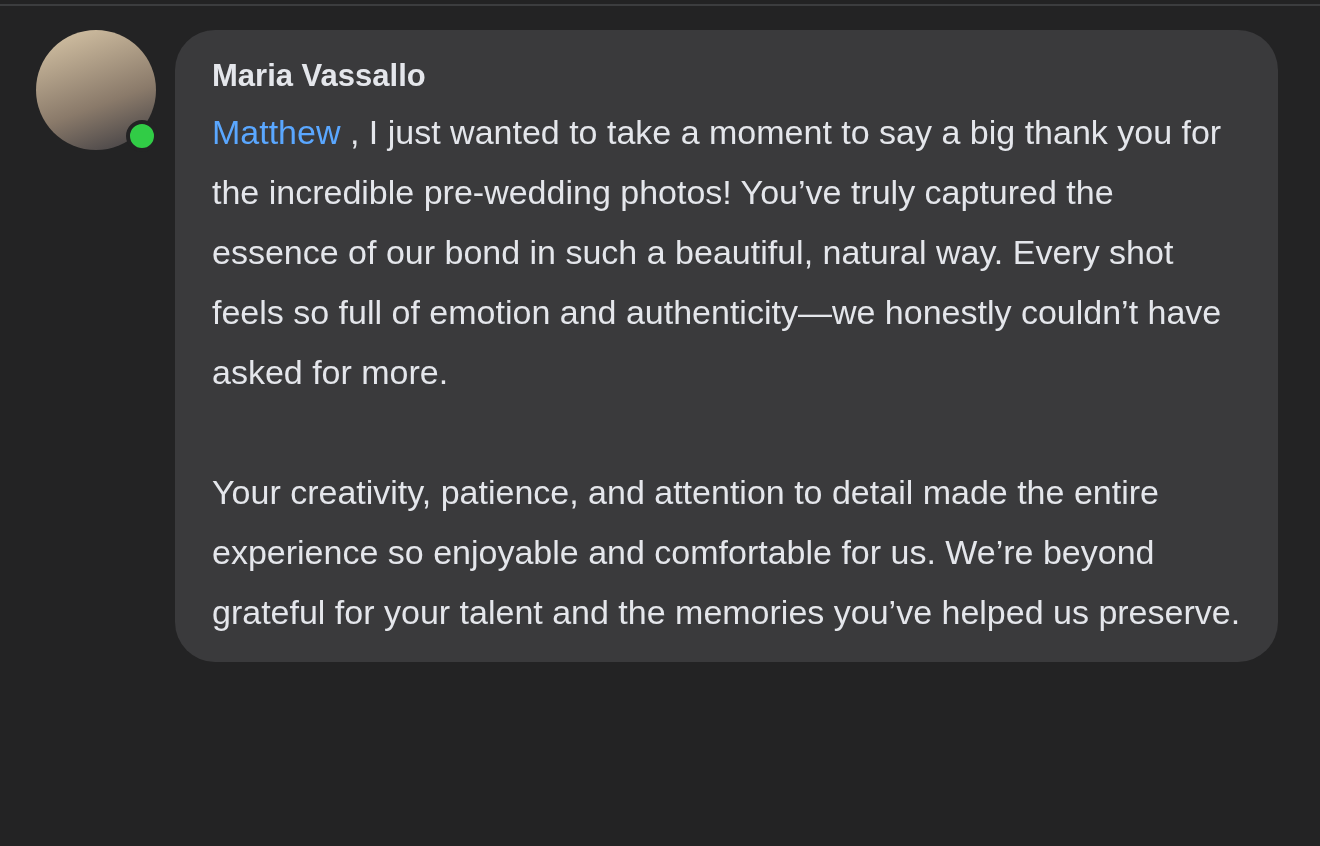 Image resolution: width=1320 pixels, height=846 pixels. Describe the element at coordinates (727, 76) in the screenshot. I see `author-name: Maria Vassallo` at that location.